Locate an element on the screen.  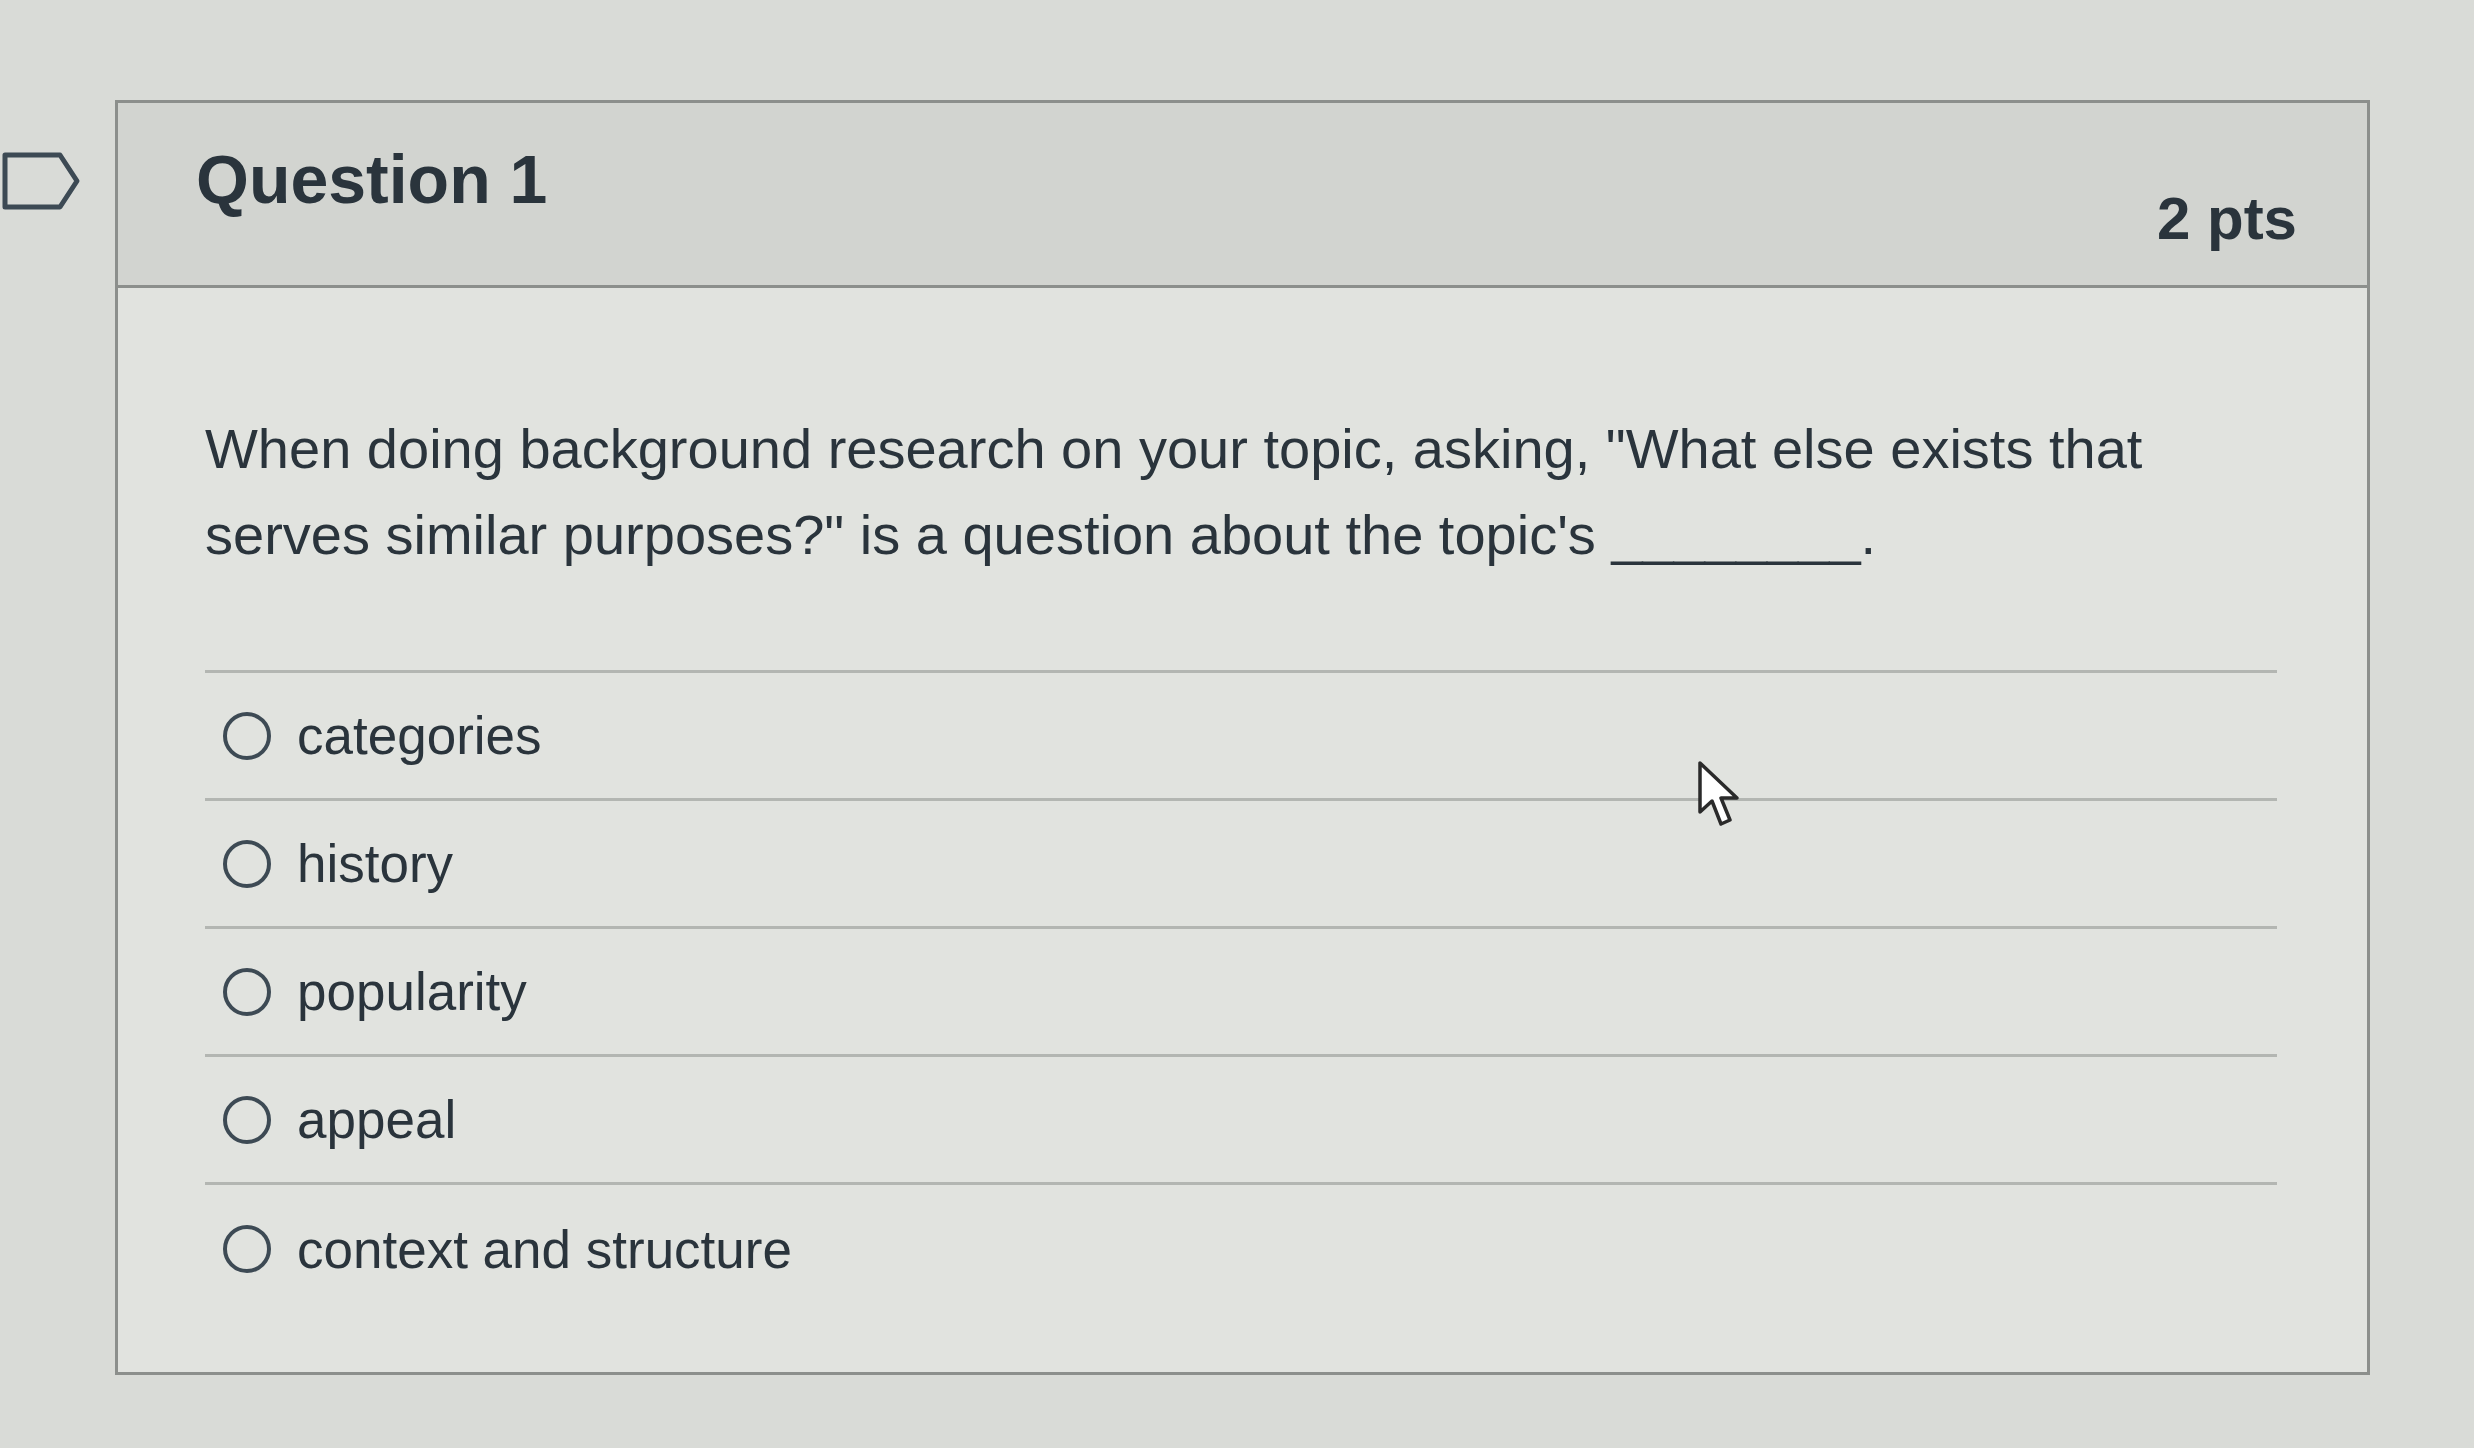
mouse-pointer-icon is located at coordinates (1719, 794).